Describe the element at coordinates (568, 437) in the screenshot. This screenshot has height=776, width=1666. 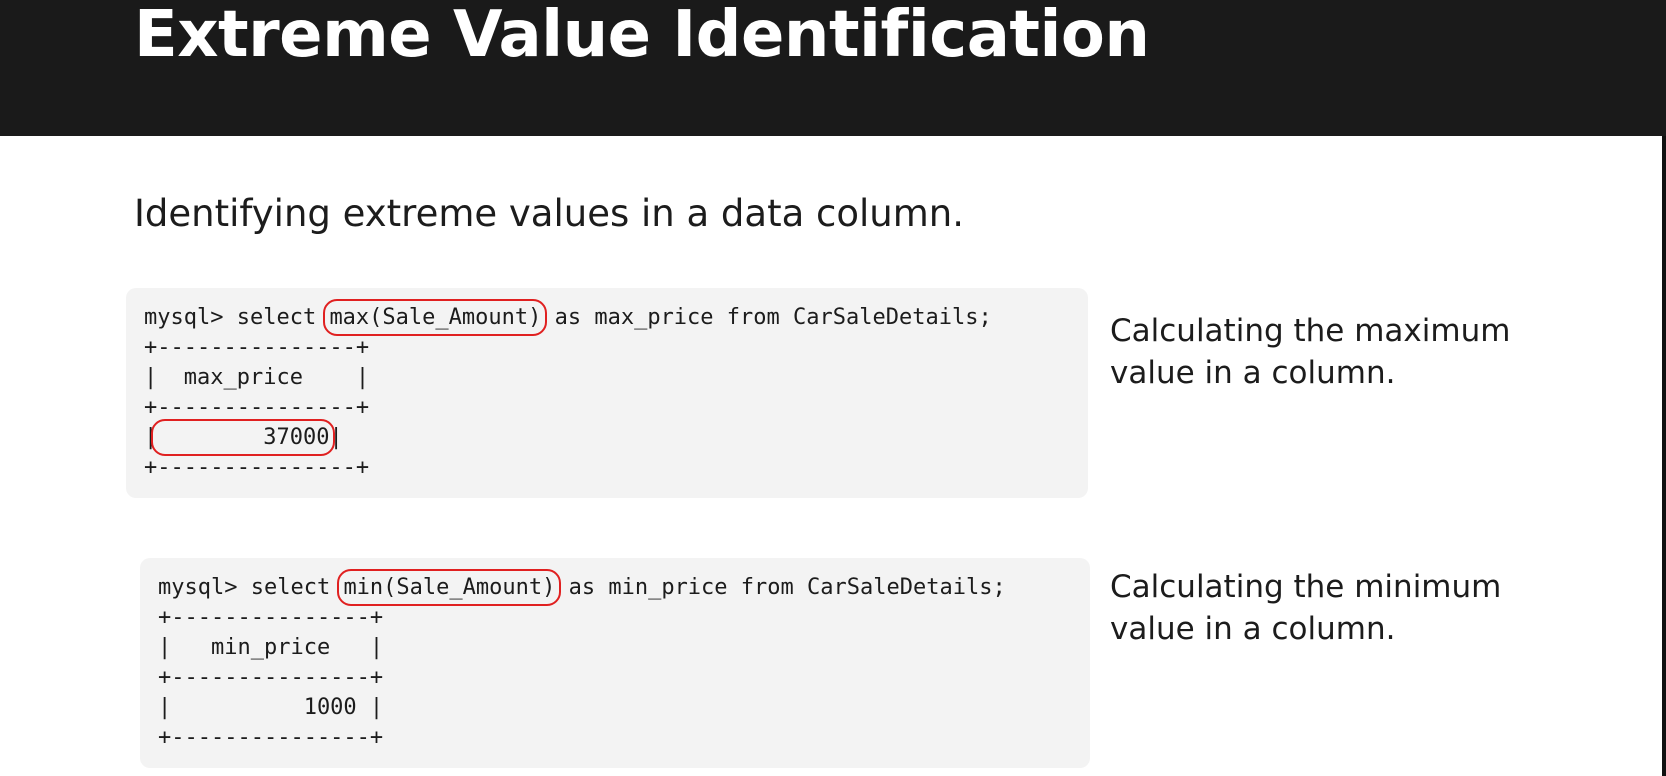
I see `table-result-row: | 37000|` at that location.